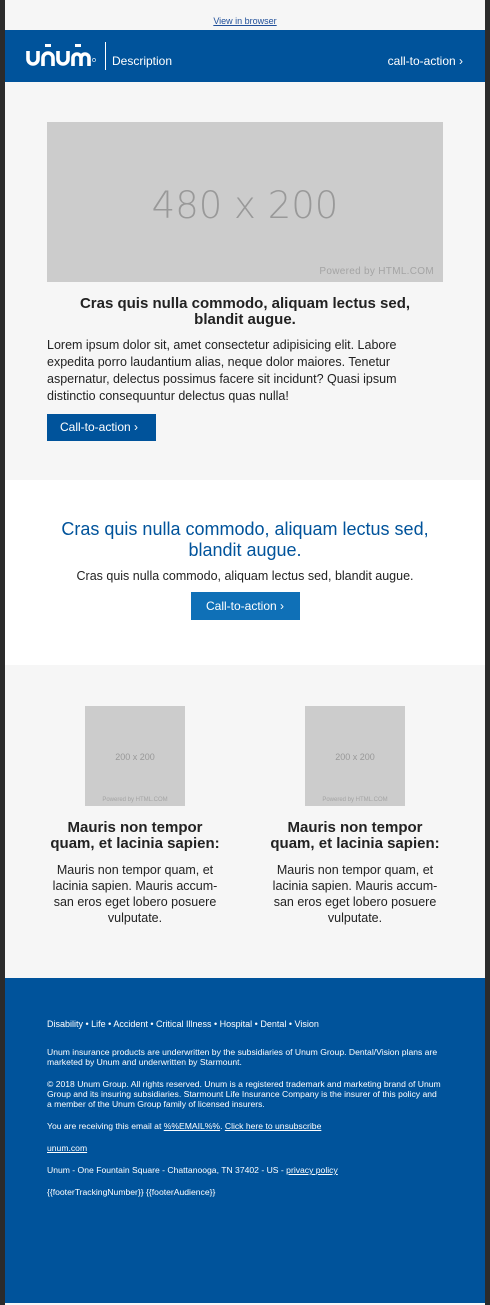 This screenshot has height=1305, width=490. Describe the element at coordinates (245, 1148) in the screenshot. I see `footer-site: unum.com` at that location.